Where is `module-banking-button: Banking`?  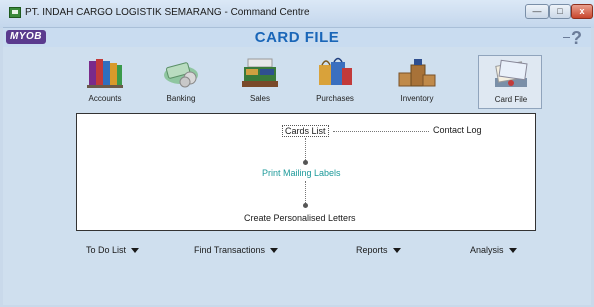 module-banking-button: Banking is located at coordinates (181, 82).